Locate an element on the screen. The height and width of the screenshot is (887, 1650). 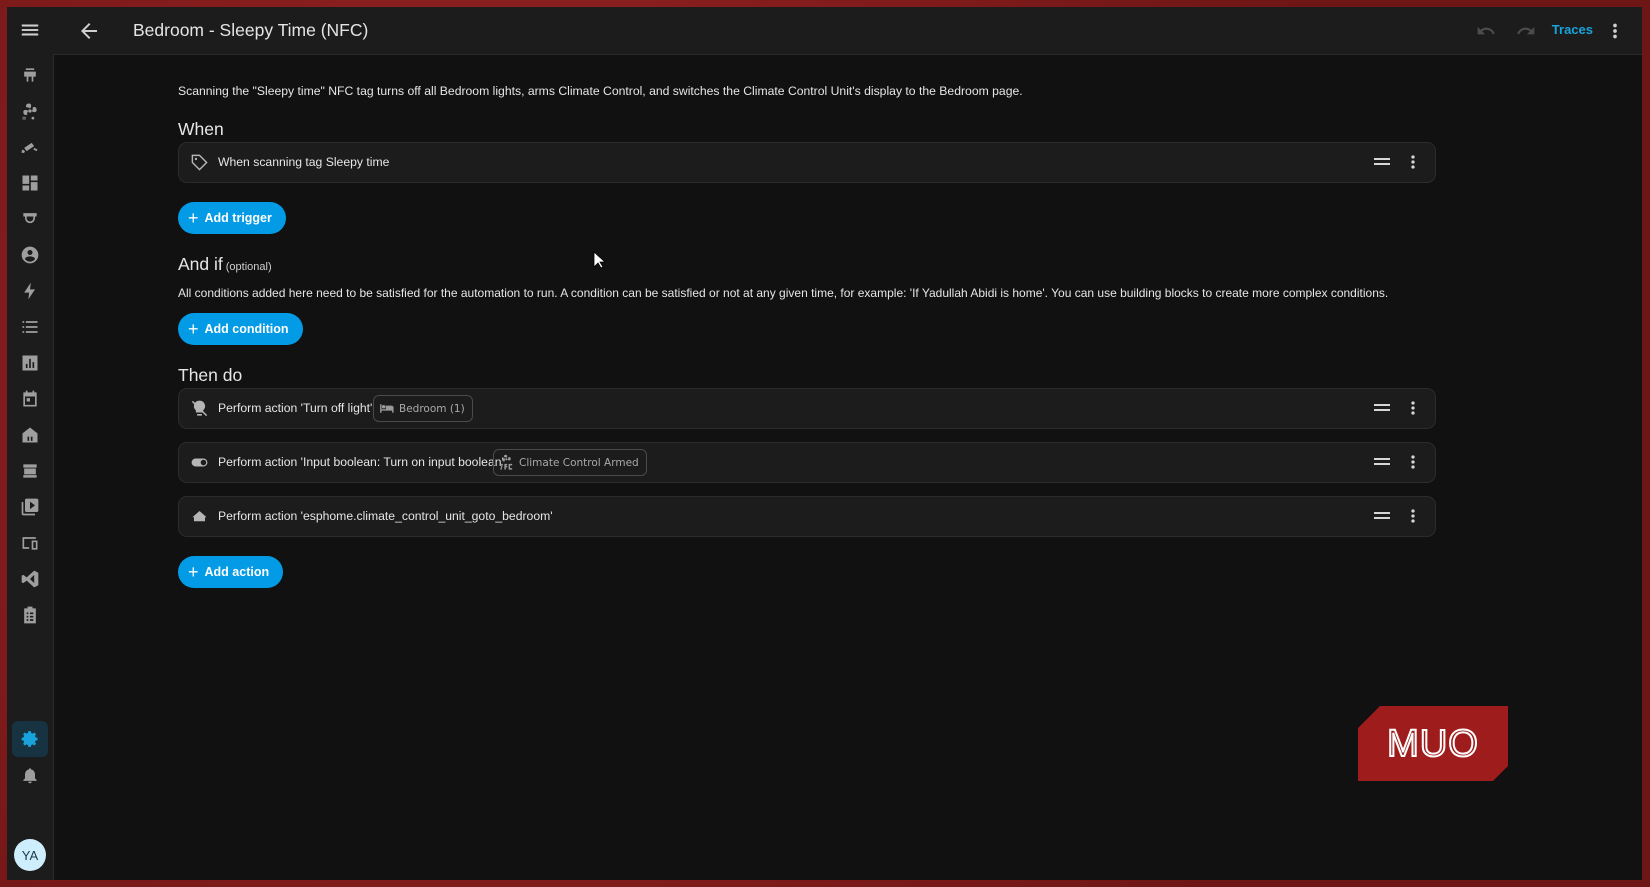
sidebar: YA is located at coordinates (30, 443).